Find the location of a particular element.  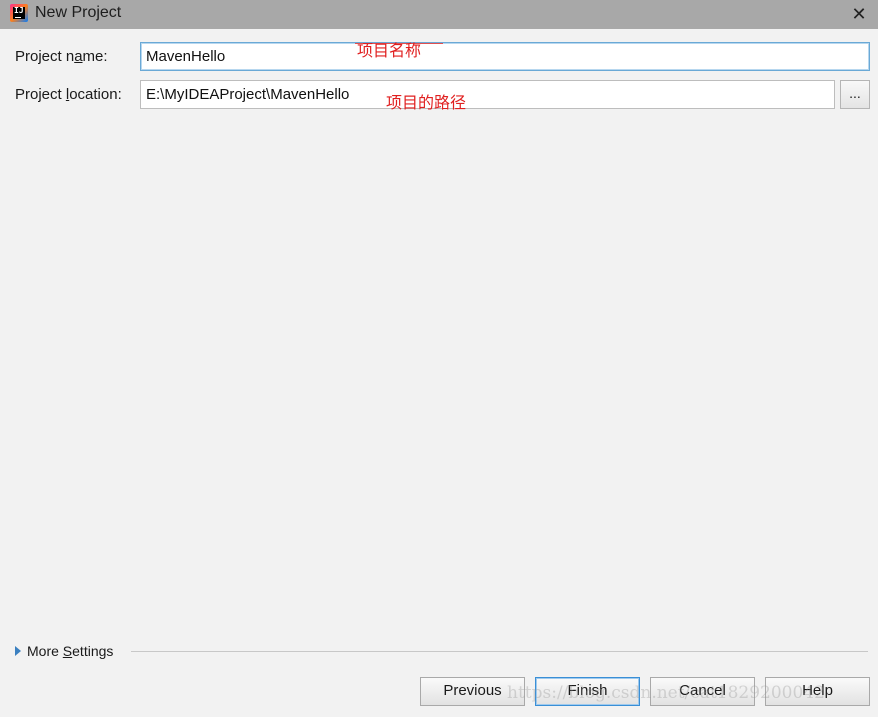

project-location-label: Project location: is located at coordinates (68, 94).